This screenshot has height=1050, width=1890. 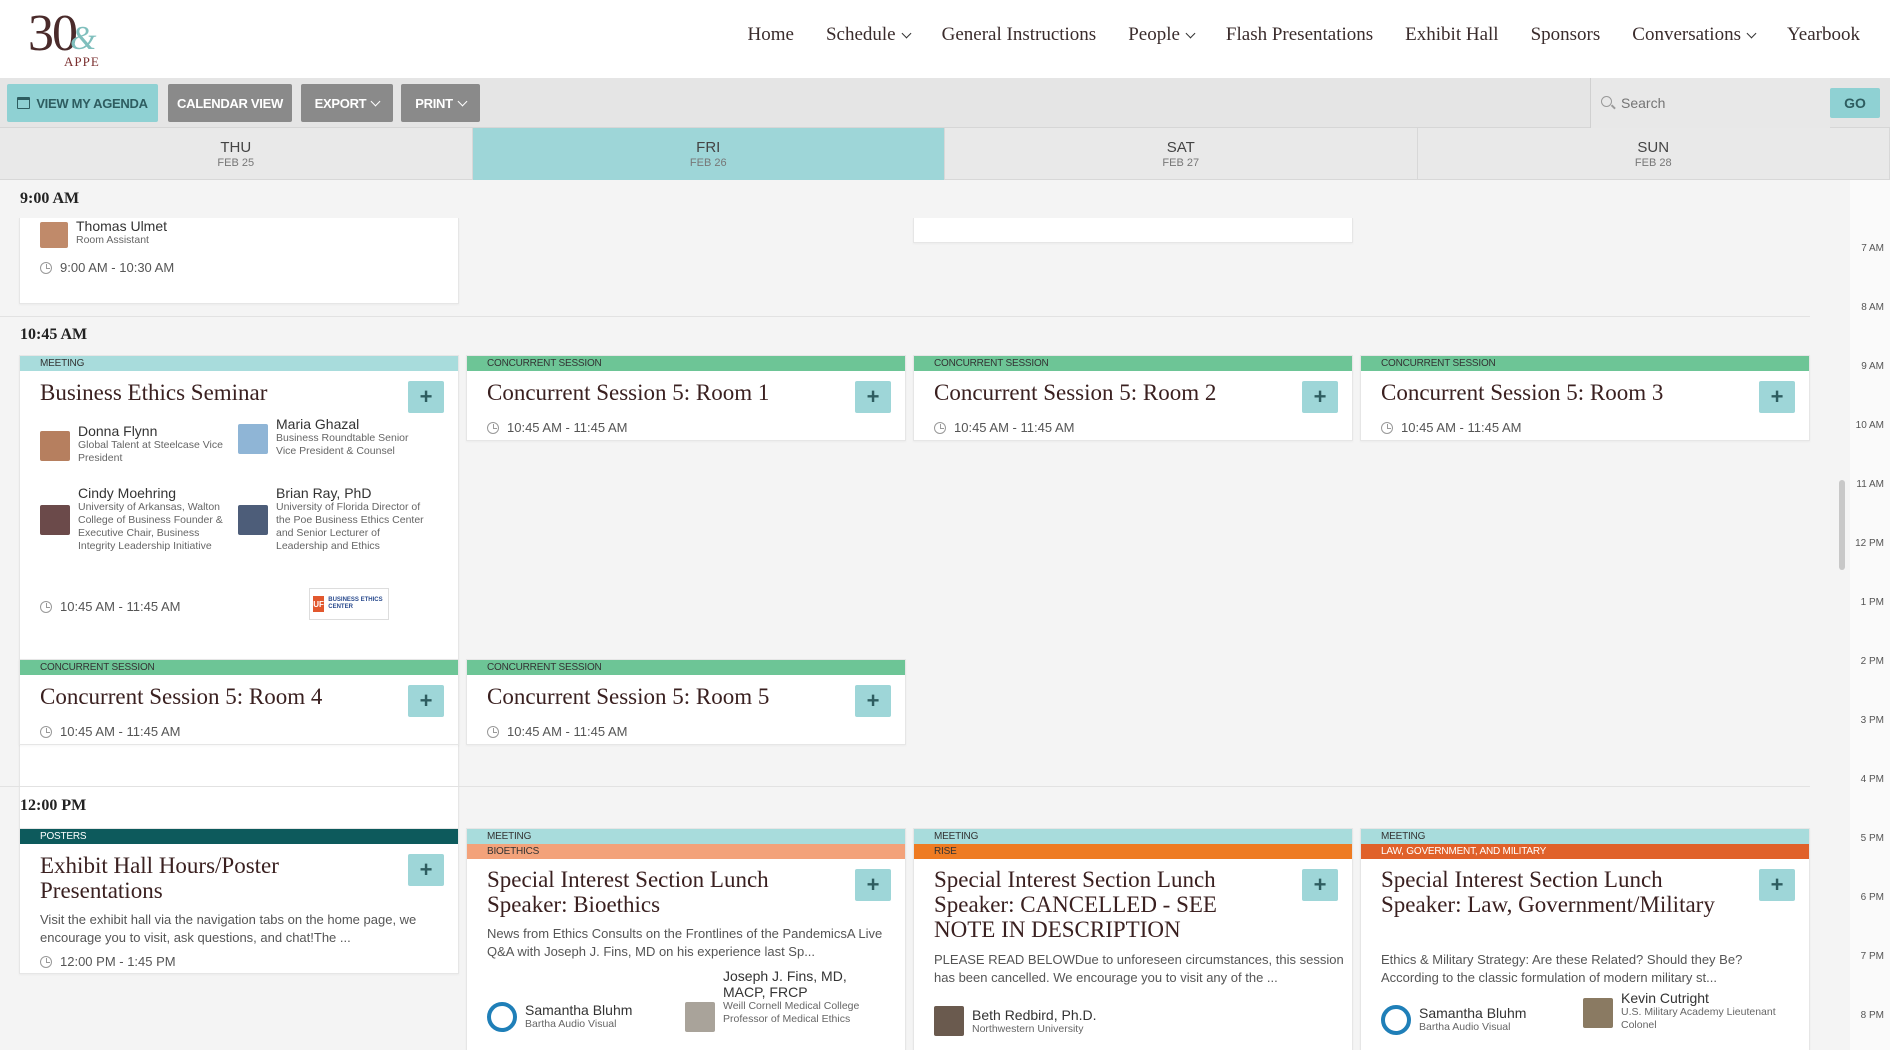 I want to click on nav-people: People, so click(x=1162, y=35).